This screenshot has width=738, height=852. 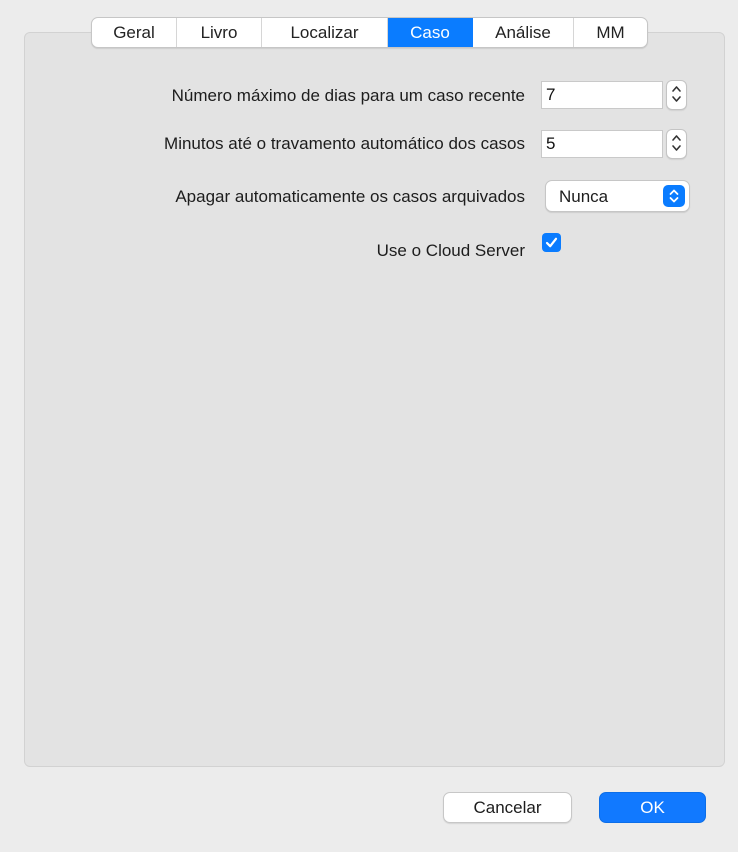 What do you see at coordinates (325, 32) in the screenshot?
I see `tab-localizar: Localizar` at bounding box center [325, 32].